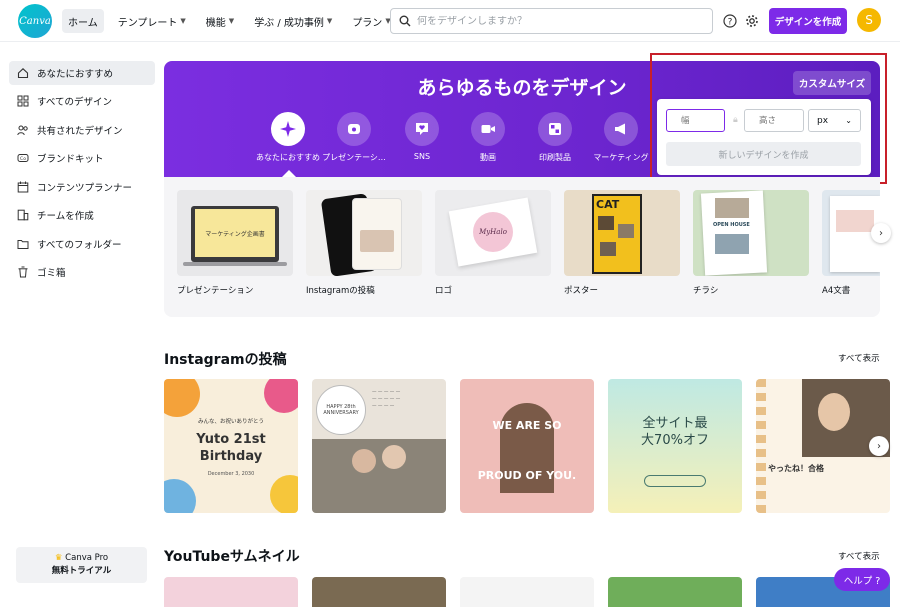  I want to click on sidebar-item-label: ゴミ箱, so click(51, 273).